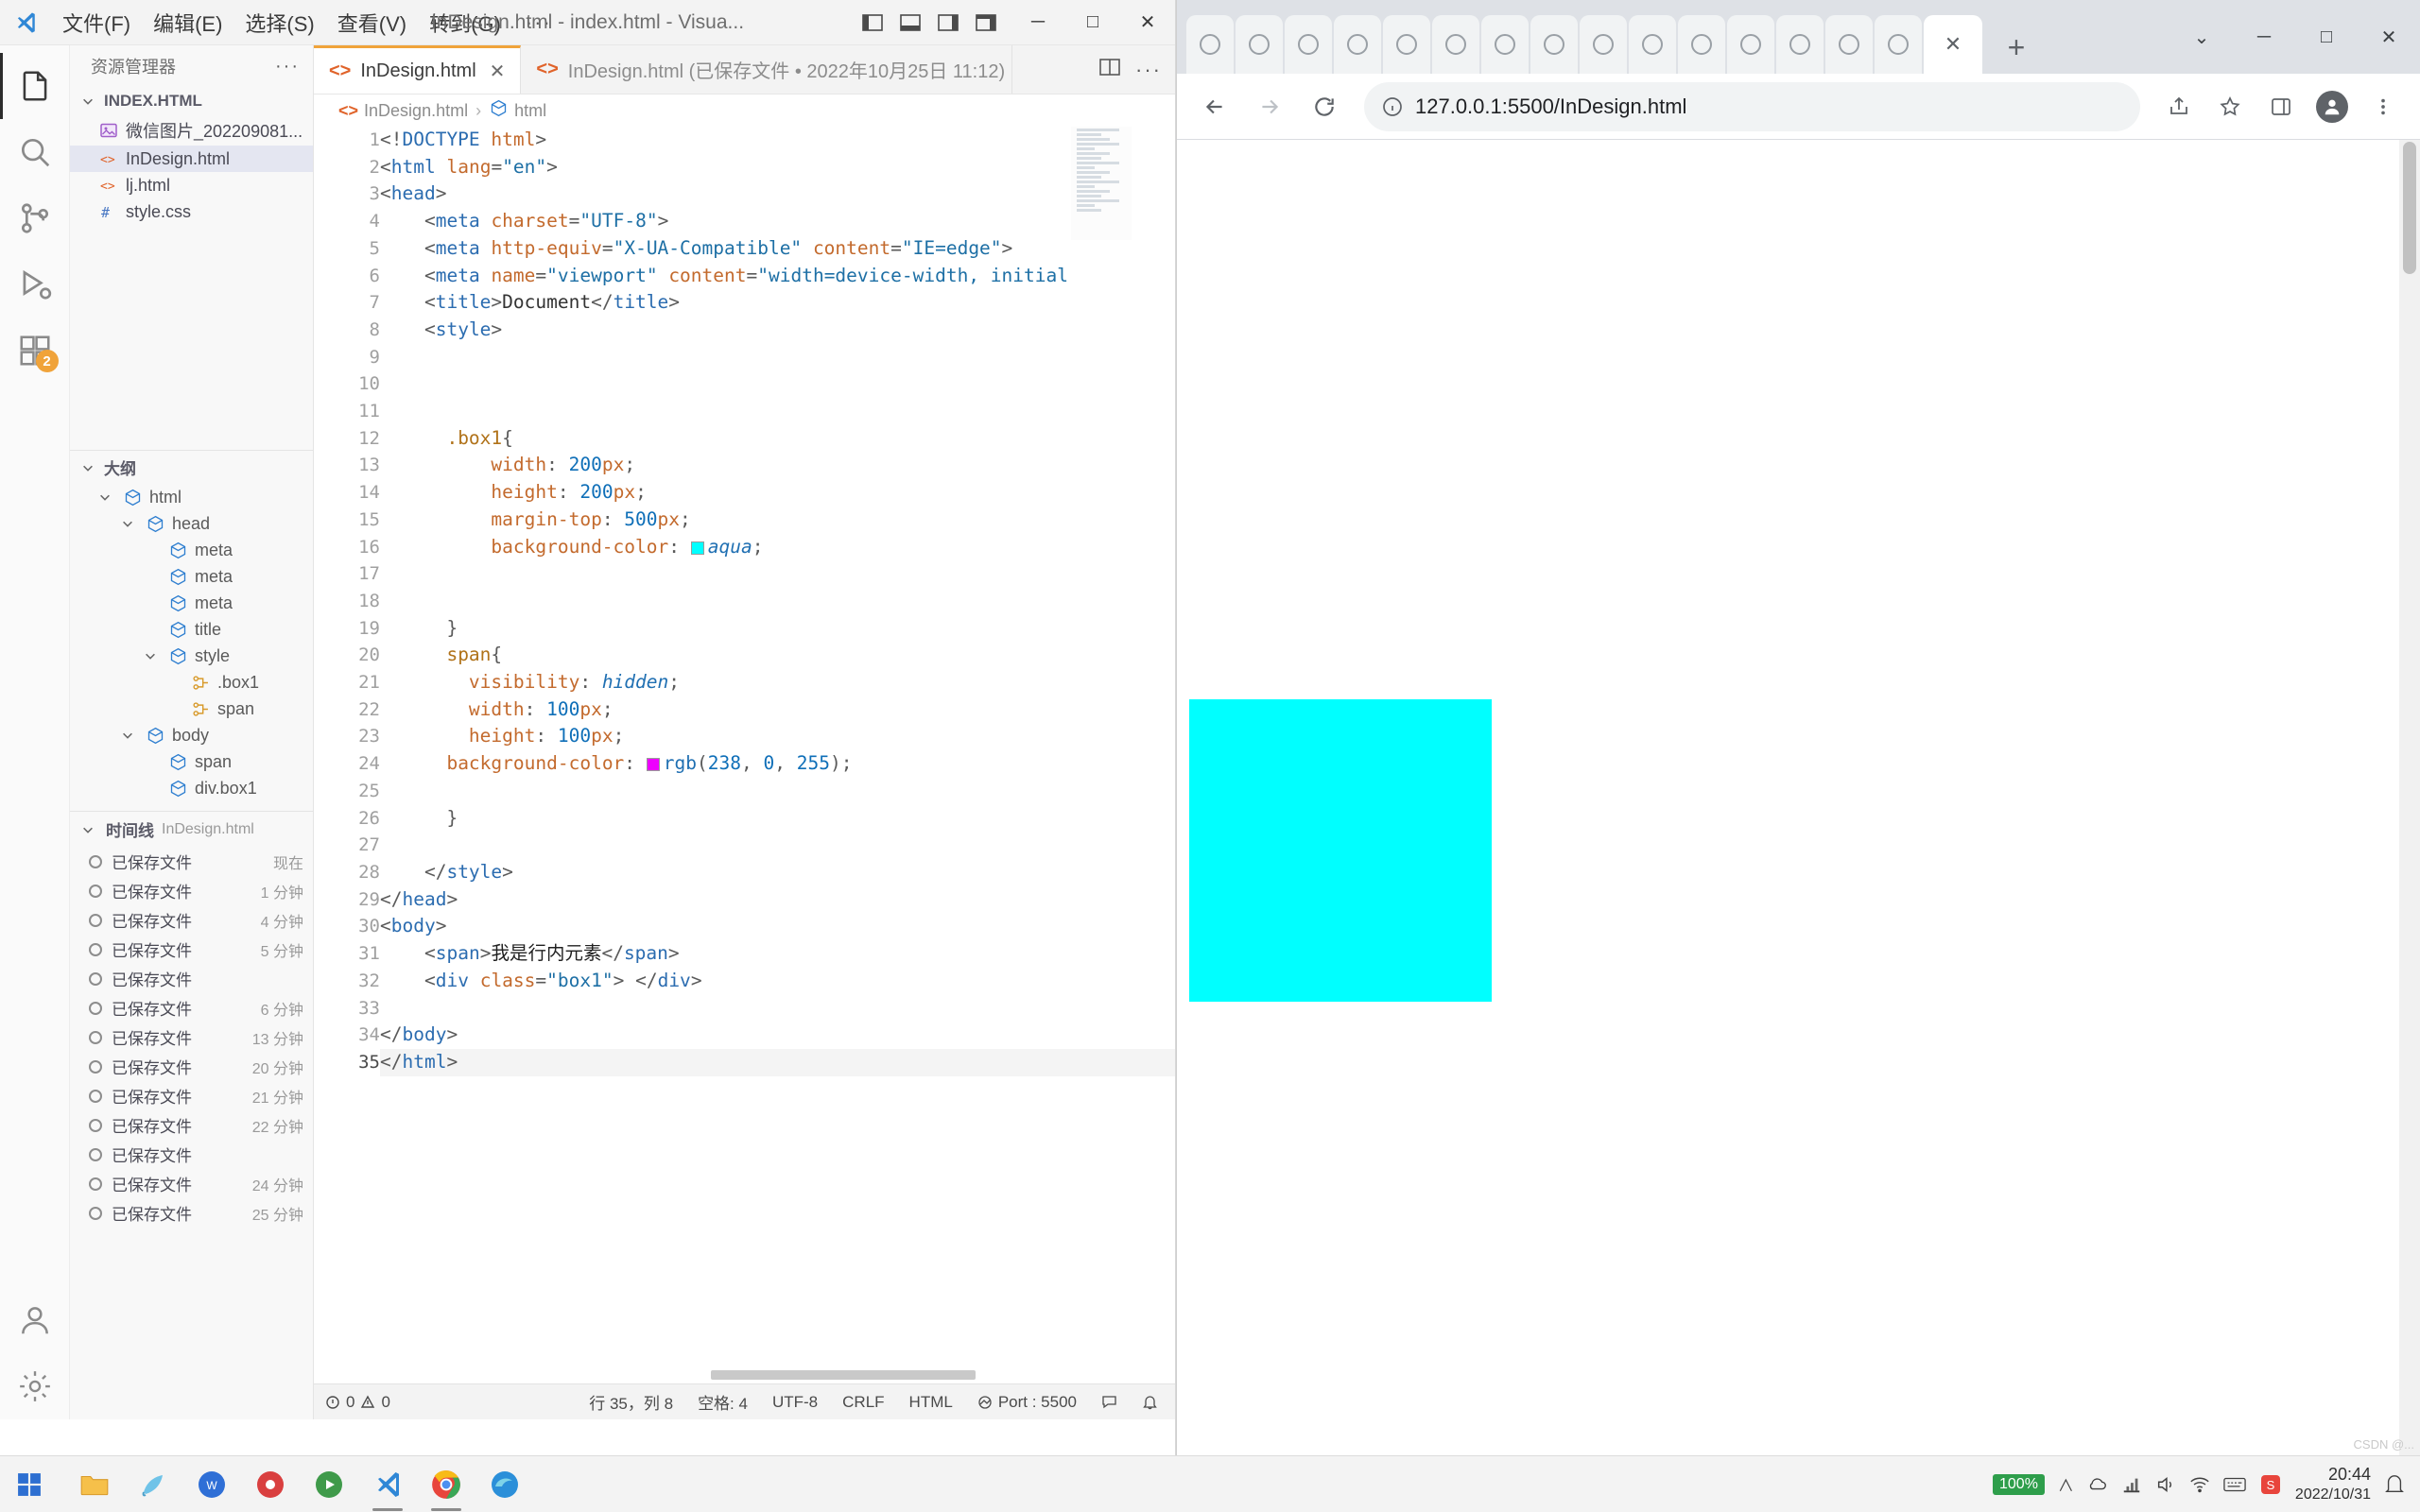  Describe the element at coordinates (191, 656) in the screenshot. I see `outline-item-style: style` at that location.